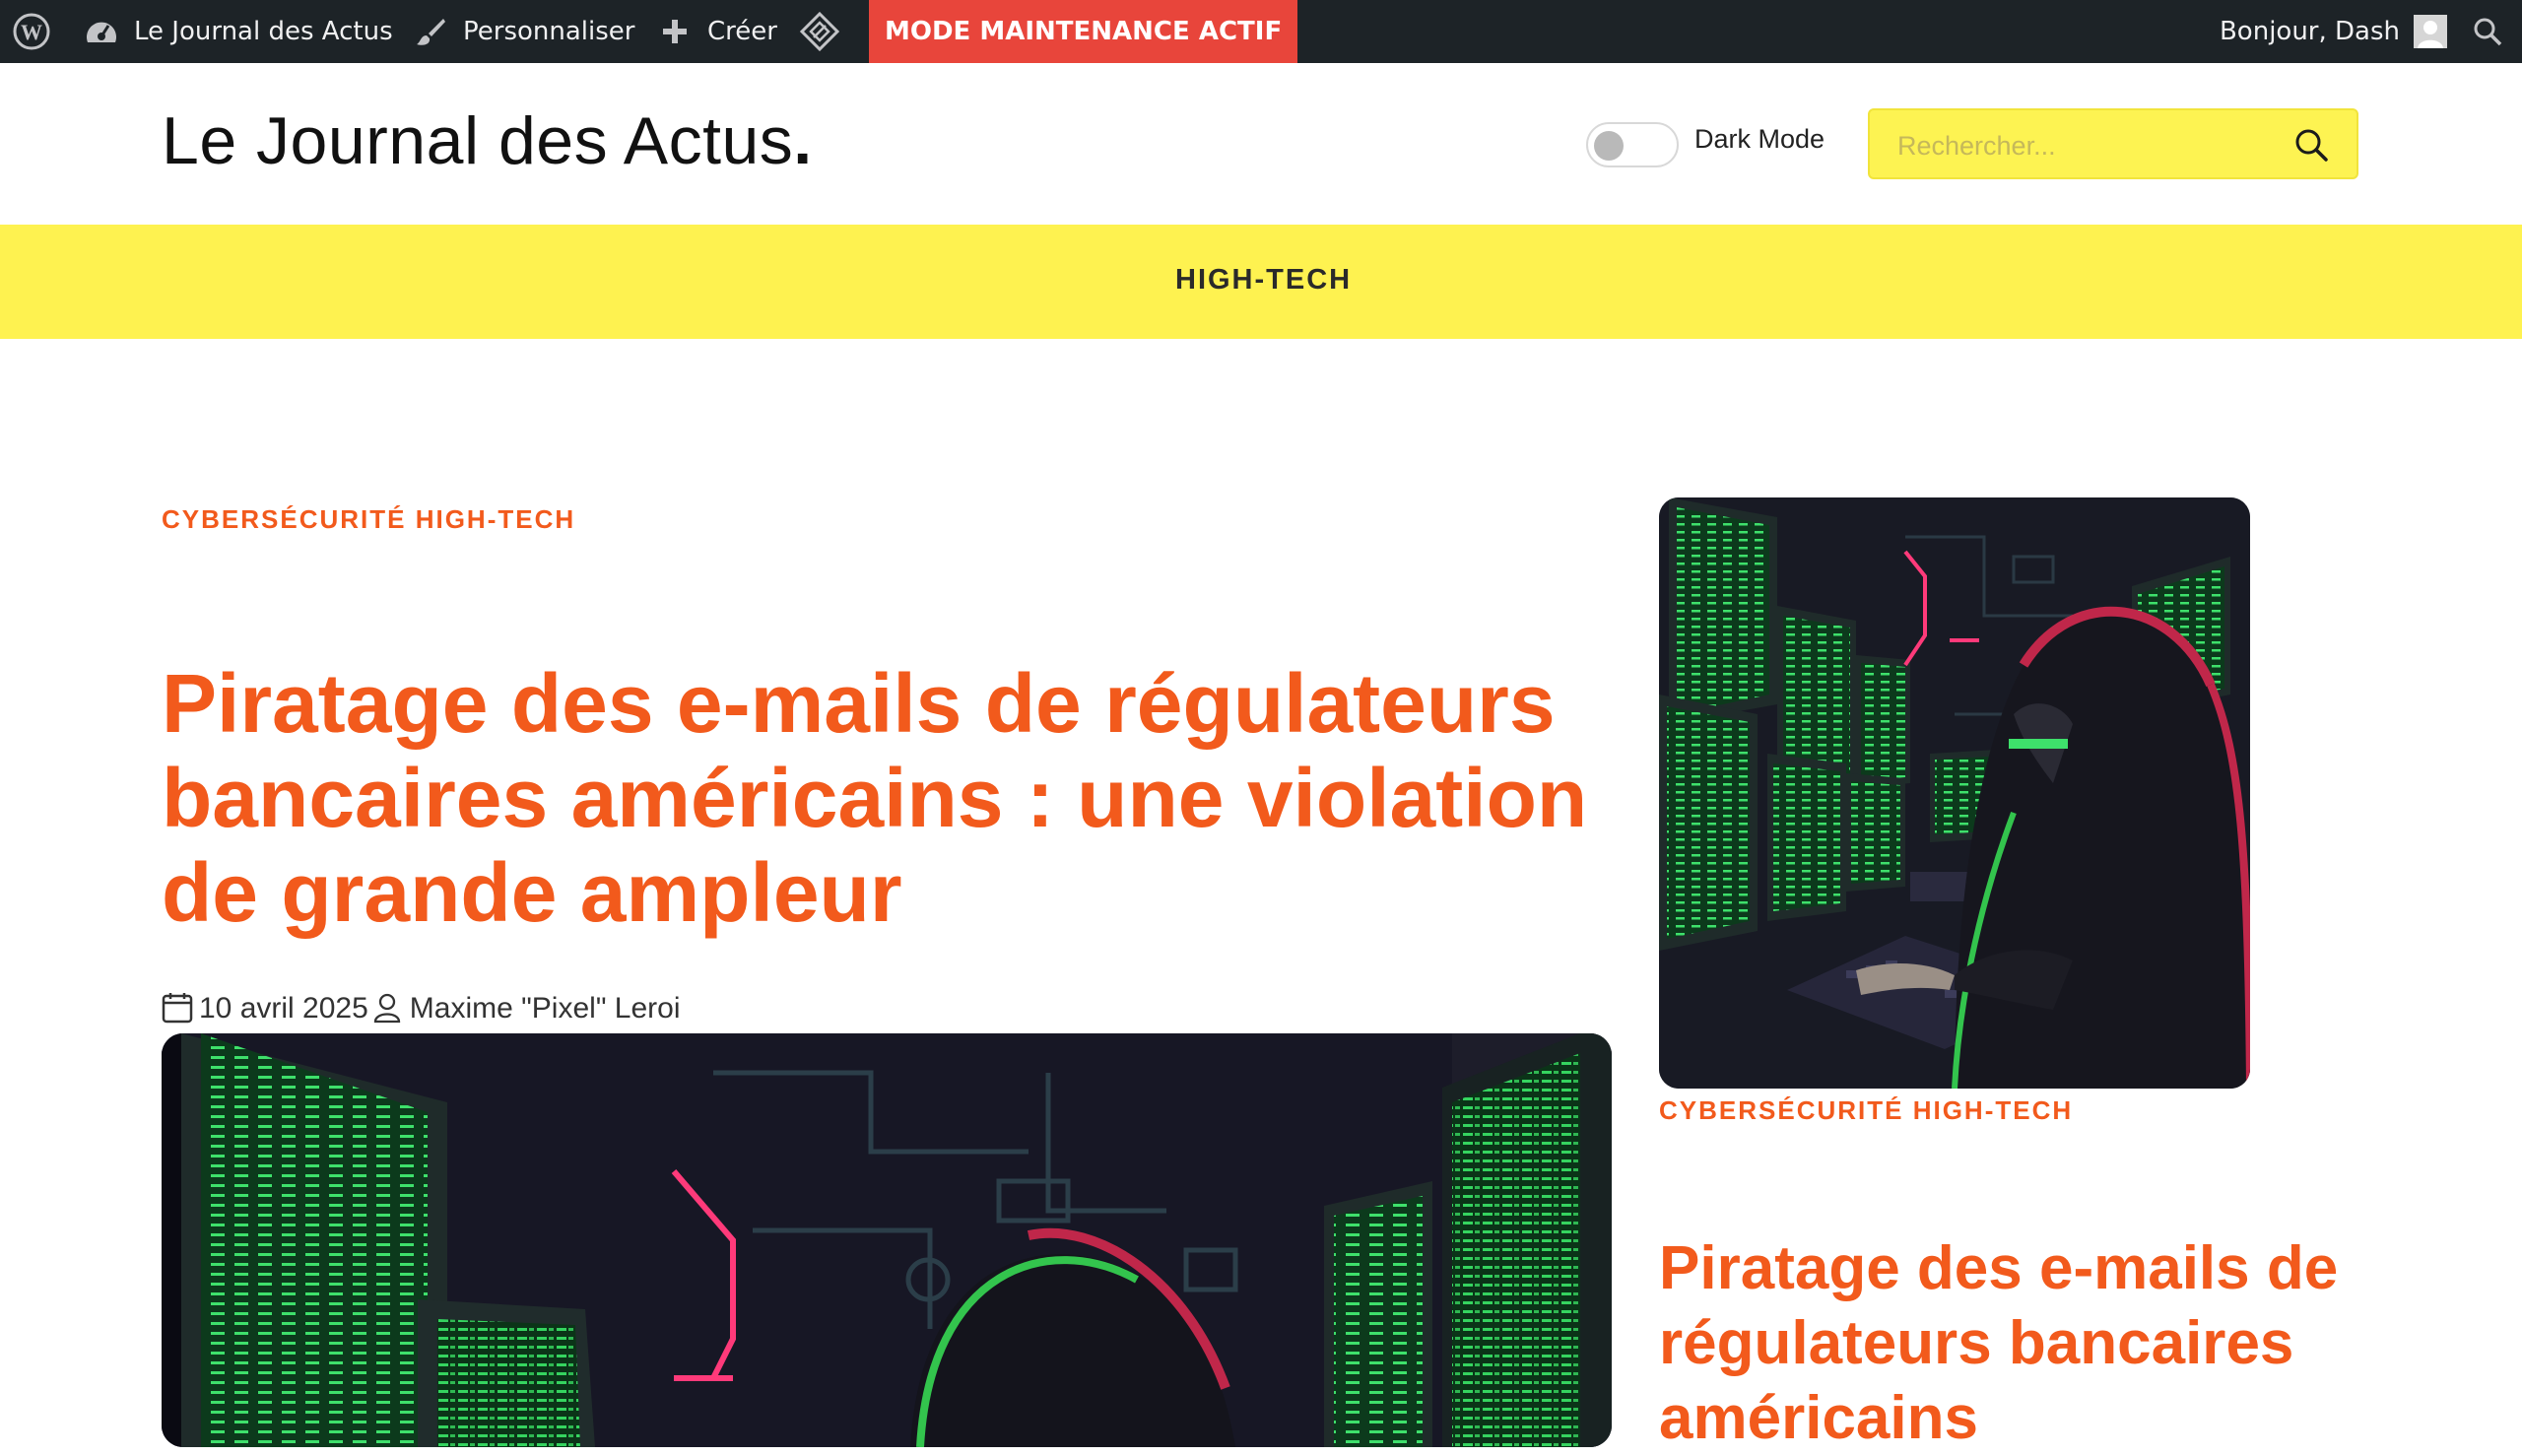  What do you see at coordinates (478, 140) in the screenshot?
I see `site-title-text: Le Journal des Actus` at bounding box center [478, 140].